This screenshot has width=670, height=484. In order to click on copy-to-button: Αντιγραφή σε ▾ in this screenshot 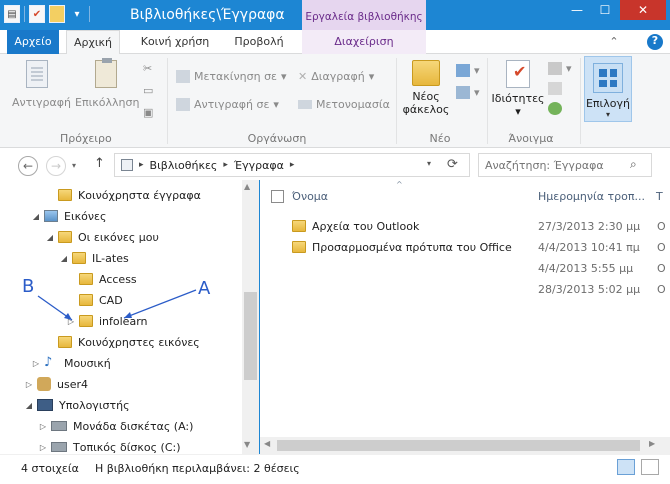, I will do `click(227, 104)`.